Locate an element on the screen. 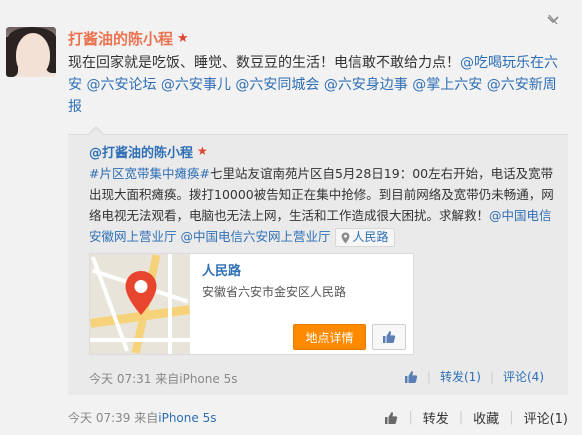 Image resolution: width=582 pixels, height=435 pixels. post-author-row: 打酱油的陈小程 ★ is located at coordinates (128, 38).